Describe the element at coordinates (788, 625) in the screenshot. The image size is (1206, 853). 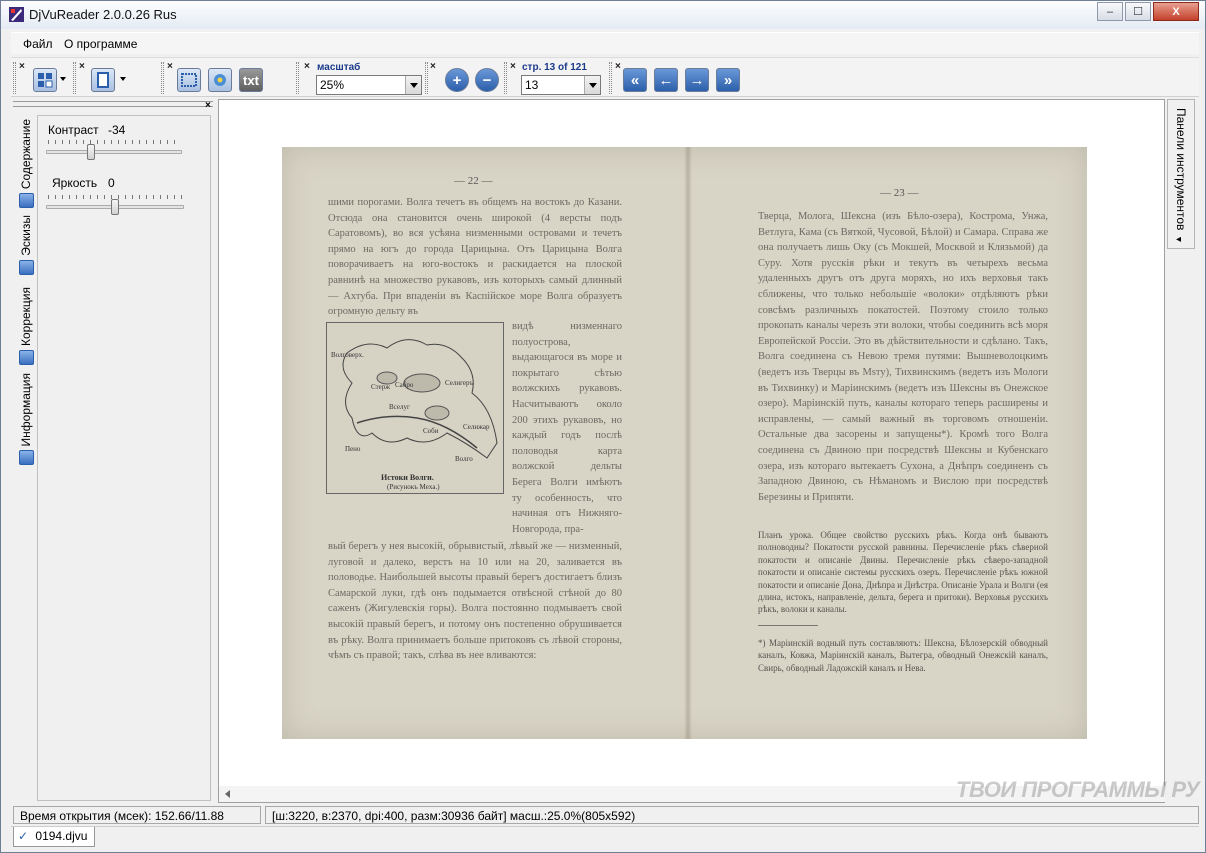
I see `footnote-divider` at that location.